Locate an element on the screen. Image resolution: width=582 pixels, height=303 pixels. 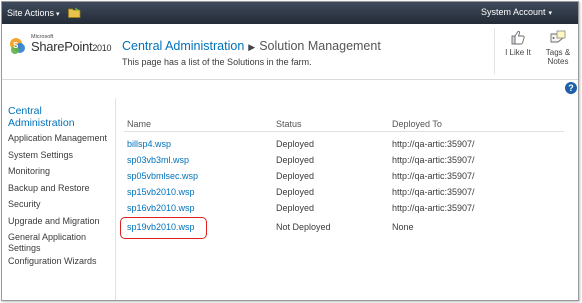
highlight-annotation is located at coordinates (163, 228).